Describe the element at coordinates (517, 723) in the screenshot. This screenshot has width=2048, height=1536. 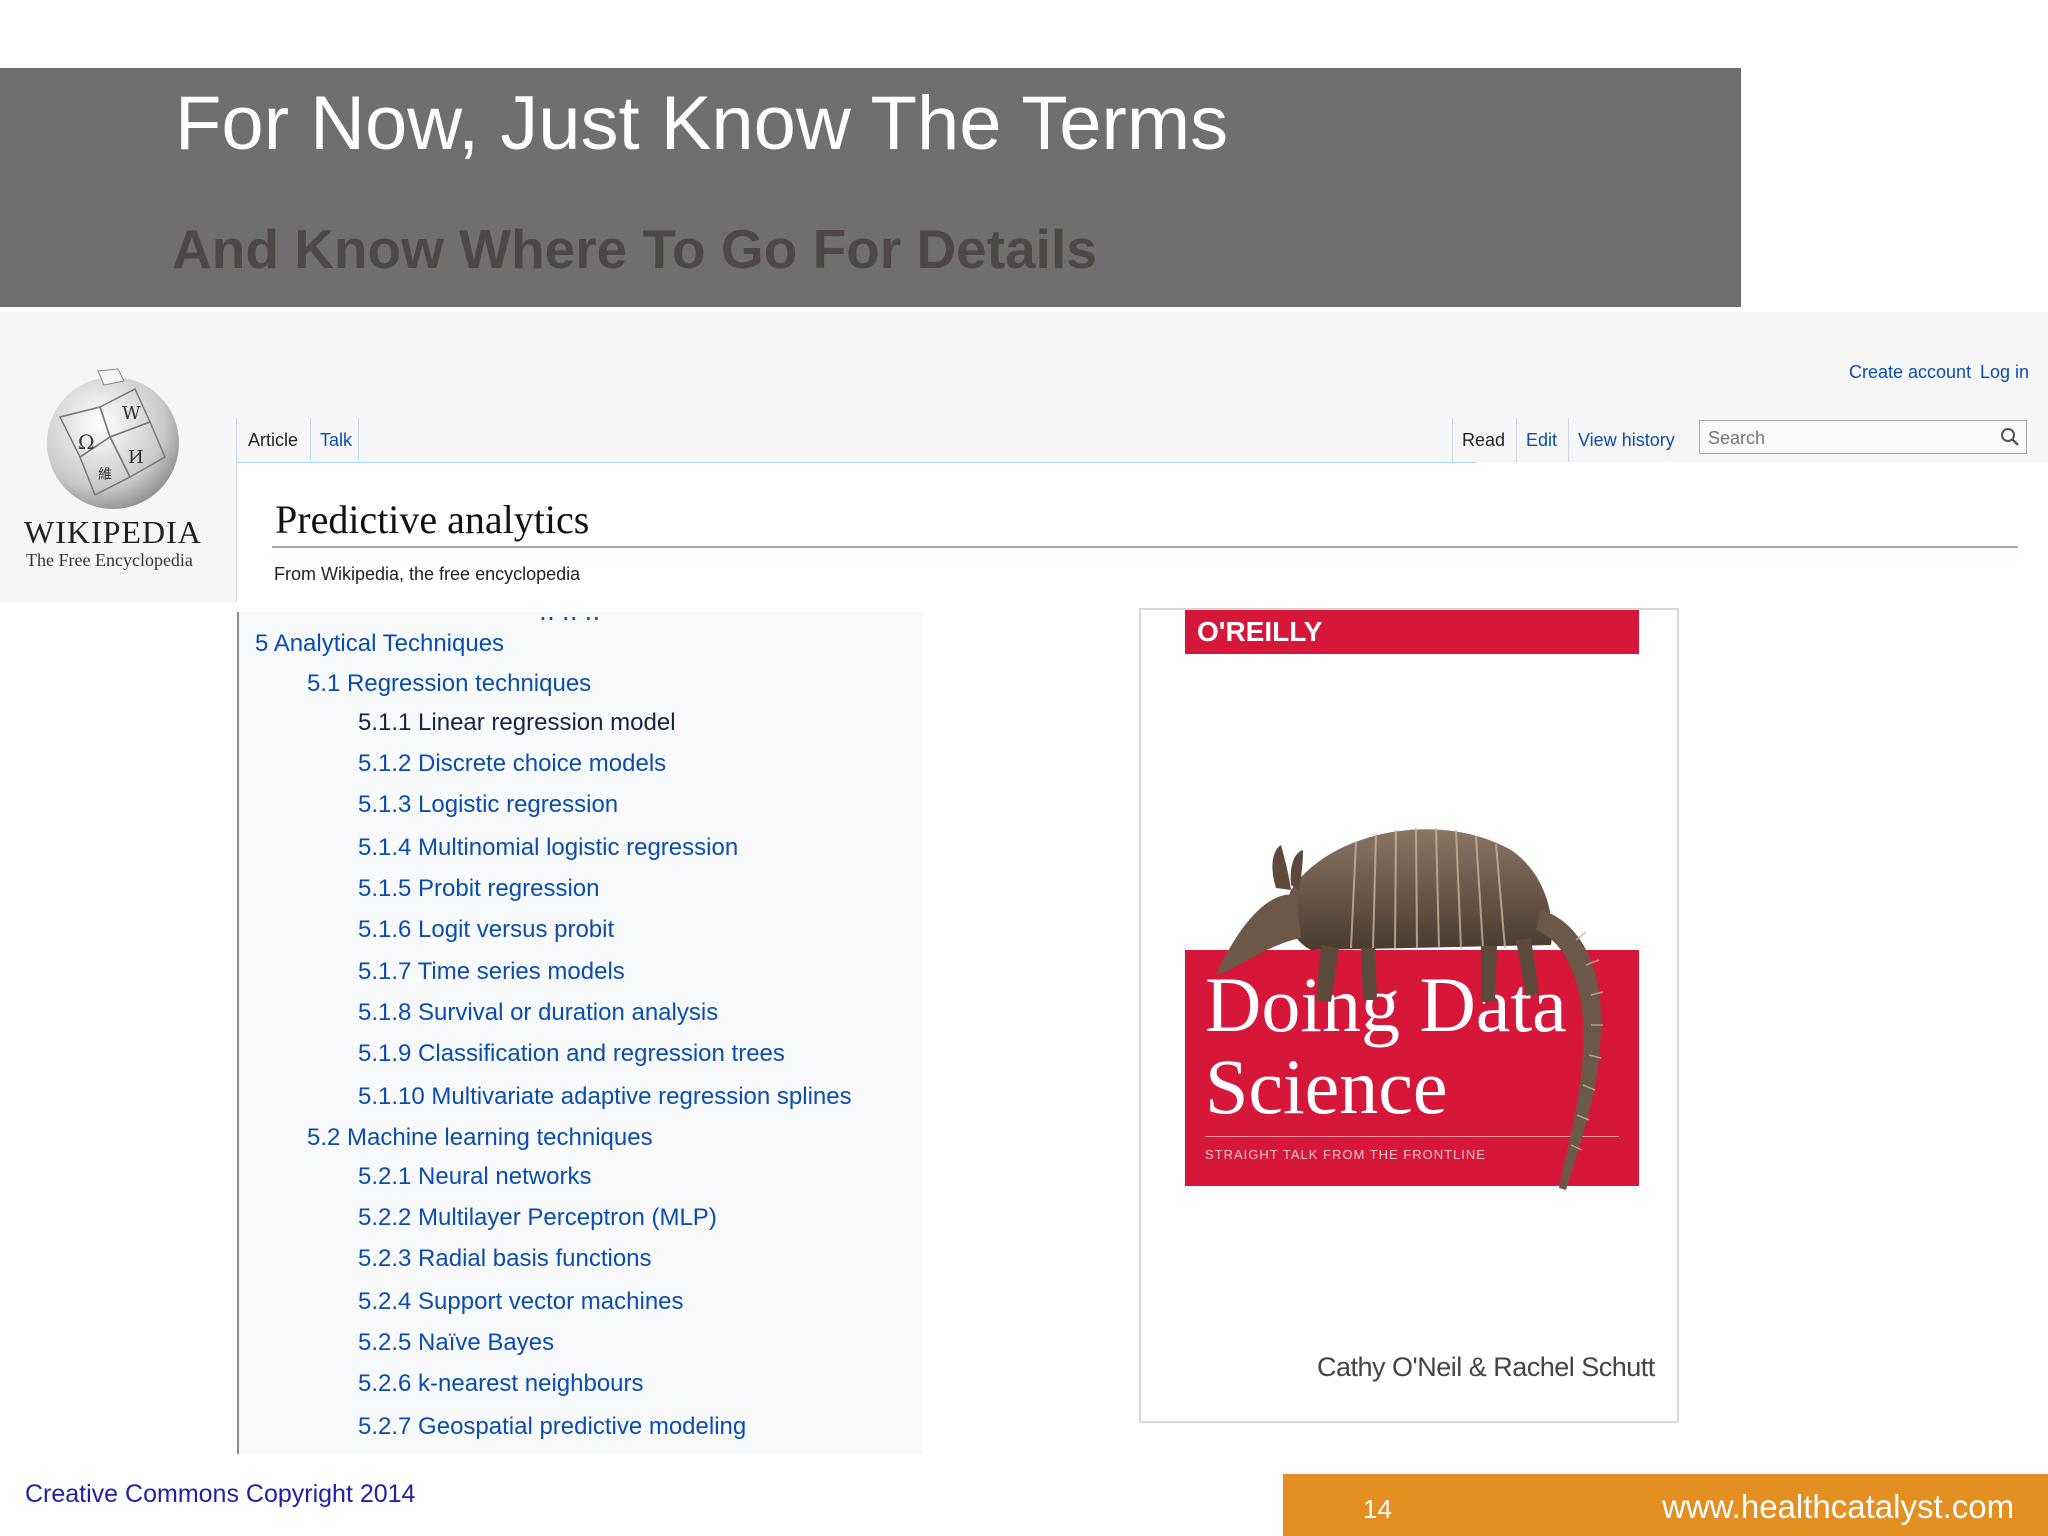
I see `toc-item: 5.1.1 Linear regression model` at that location.